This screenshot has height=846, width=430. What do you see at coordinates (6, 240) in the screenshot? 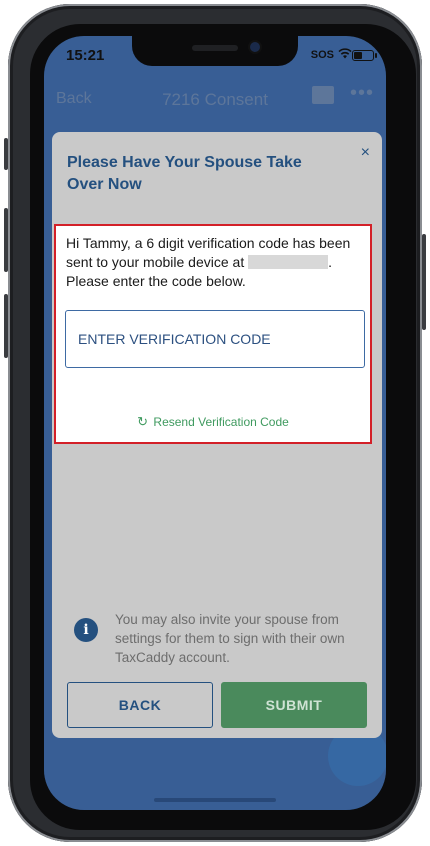
I see `volume-up-button` at bounding box center [6, 240].